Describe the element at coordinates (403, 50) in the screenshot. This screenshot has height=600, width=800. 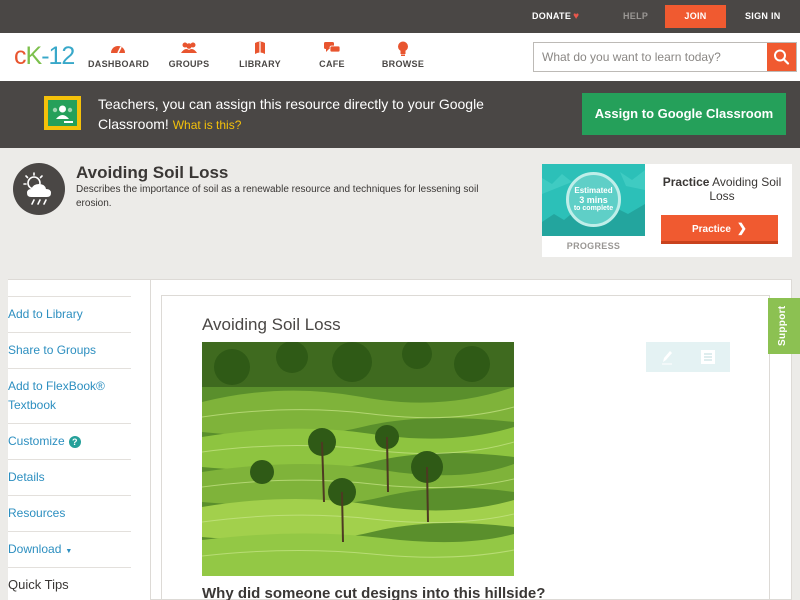
I see `lightbulb-icon` at that location.